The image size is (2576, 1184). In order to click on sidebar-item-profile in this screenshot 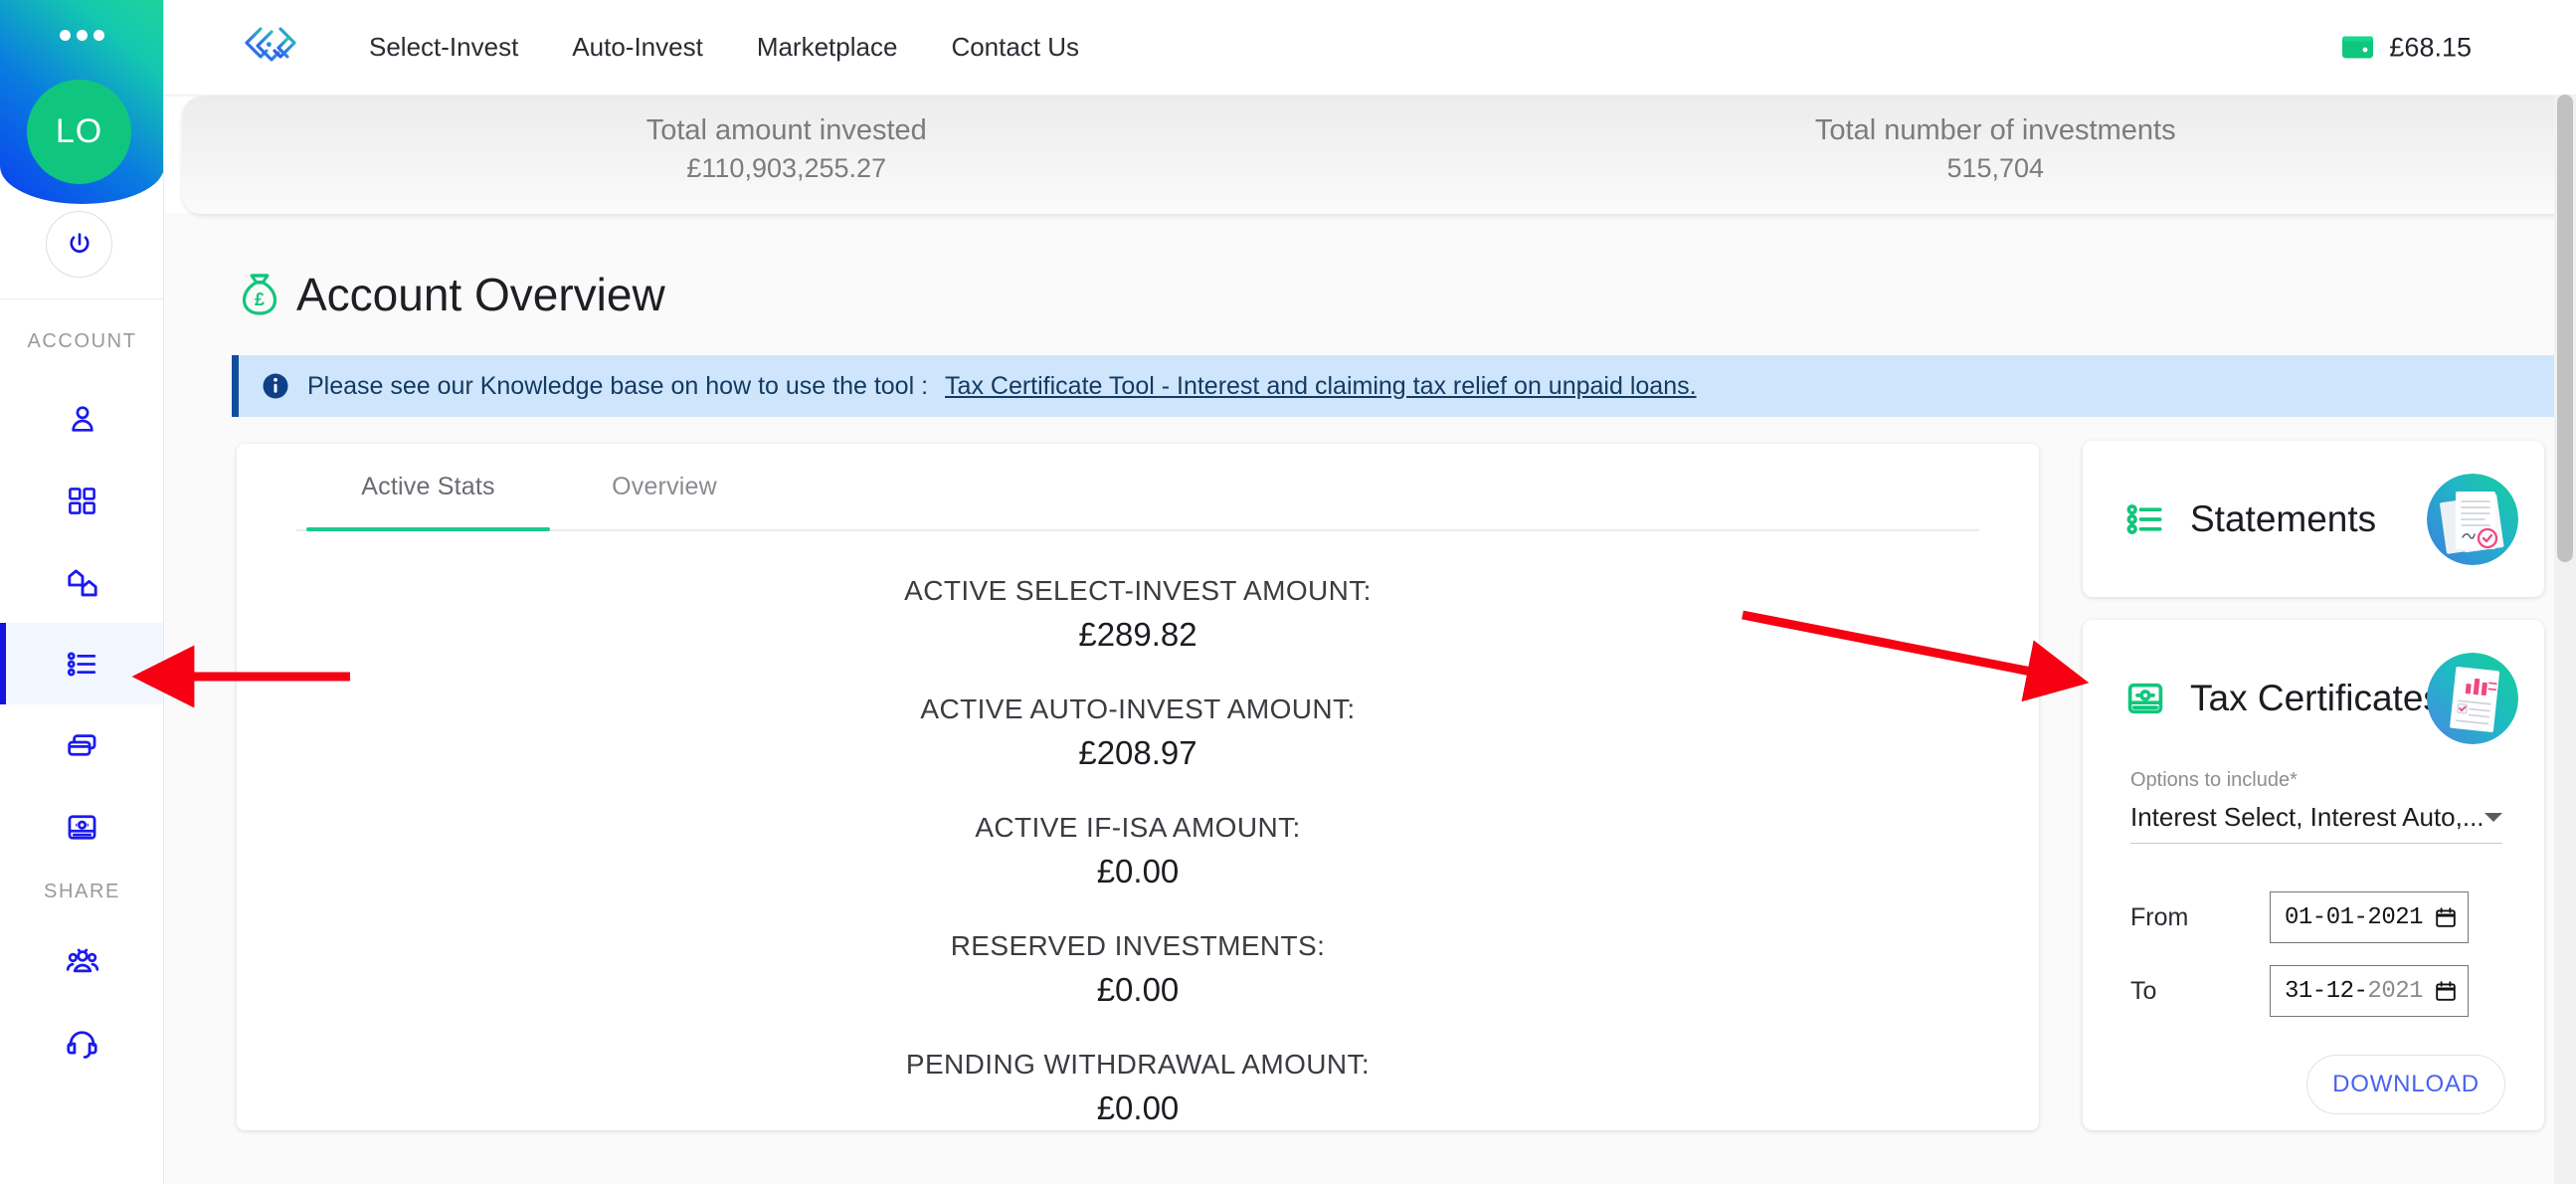, I will do `click(81, 419)`.